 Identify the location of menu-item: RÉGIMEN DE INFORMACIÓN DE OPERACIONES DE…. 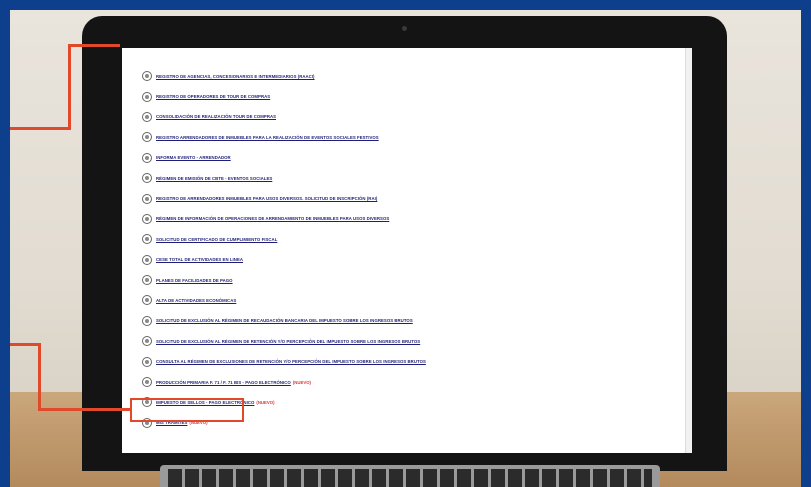
(417, 219).